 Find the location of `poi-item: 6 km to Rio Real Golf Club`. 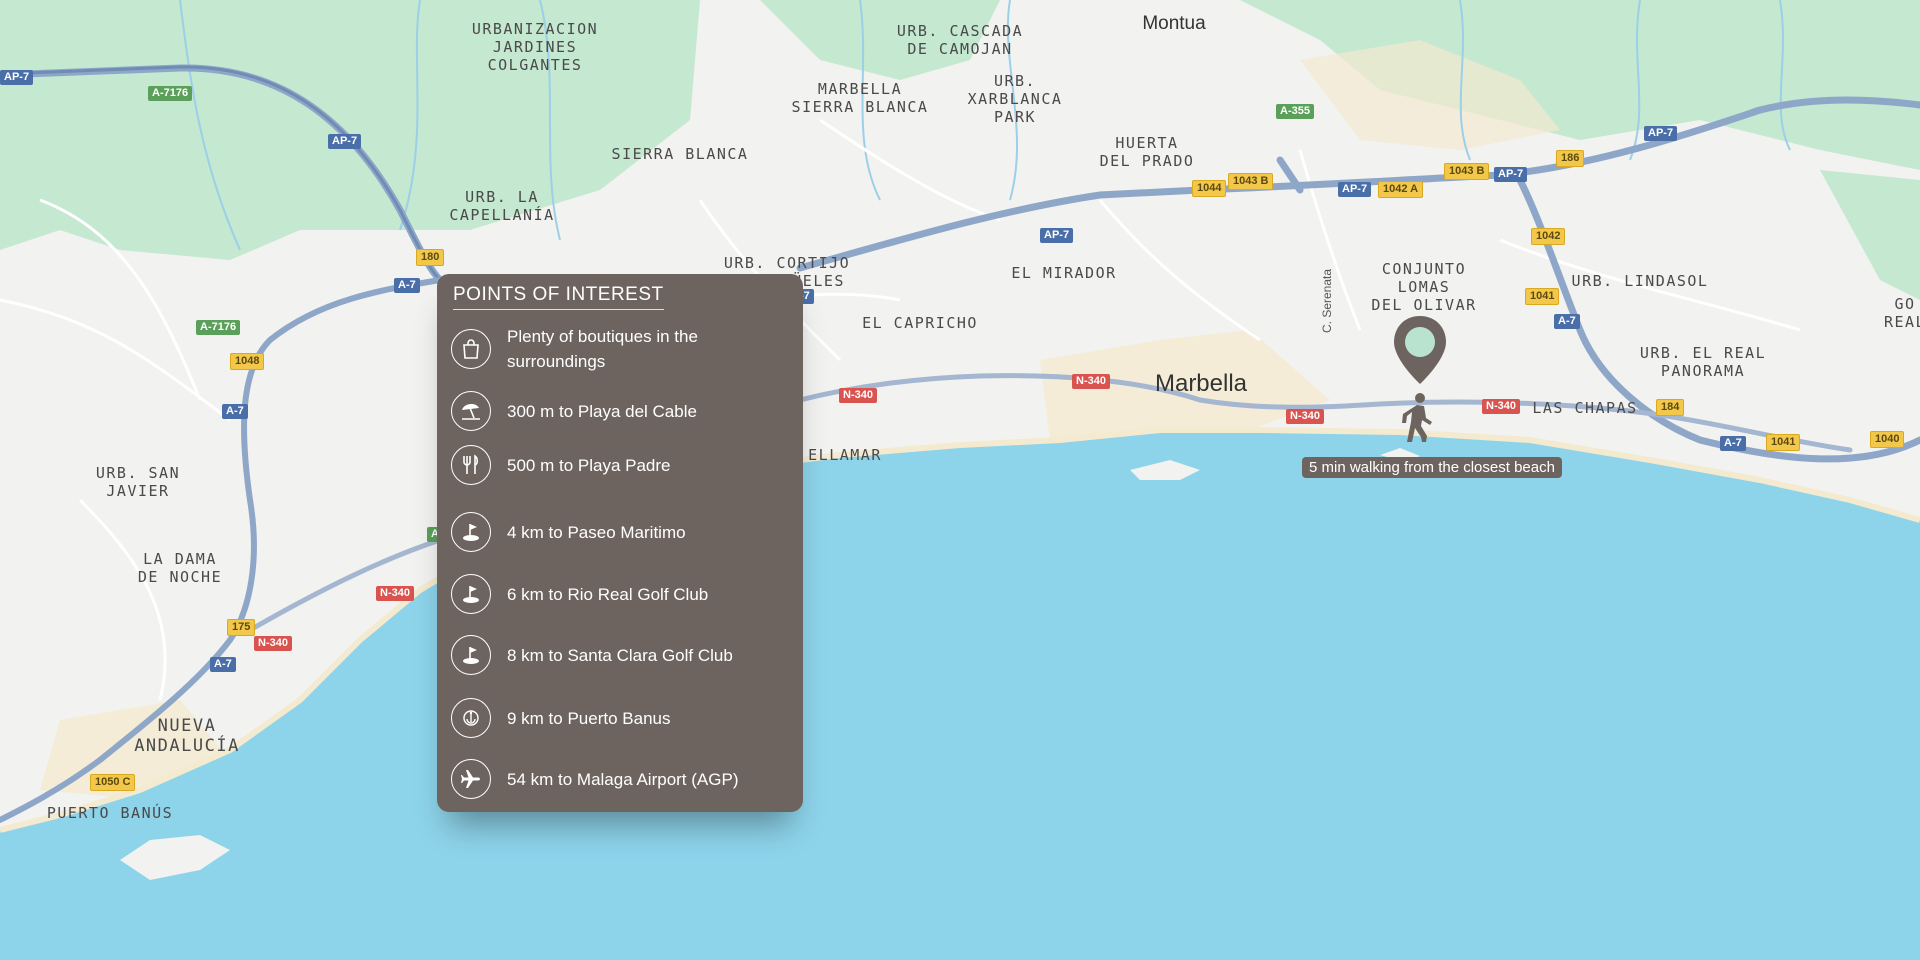

poi-item: 6 km to Rio Real Golf Club is located at coordinates (621, 594).